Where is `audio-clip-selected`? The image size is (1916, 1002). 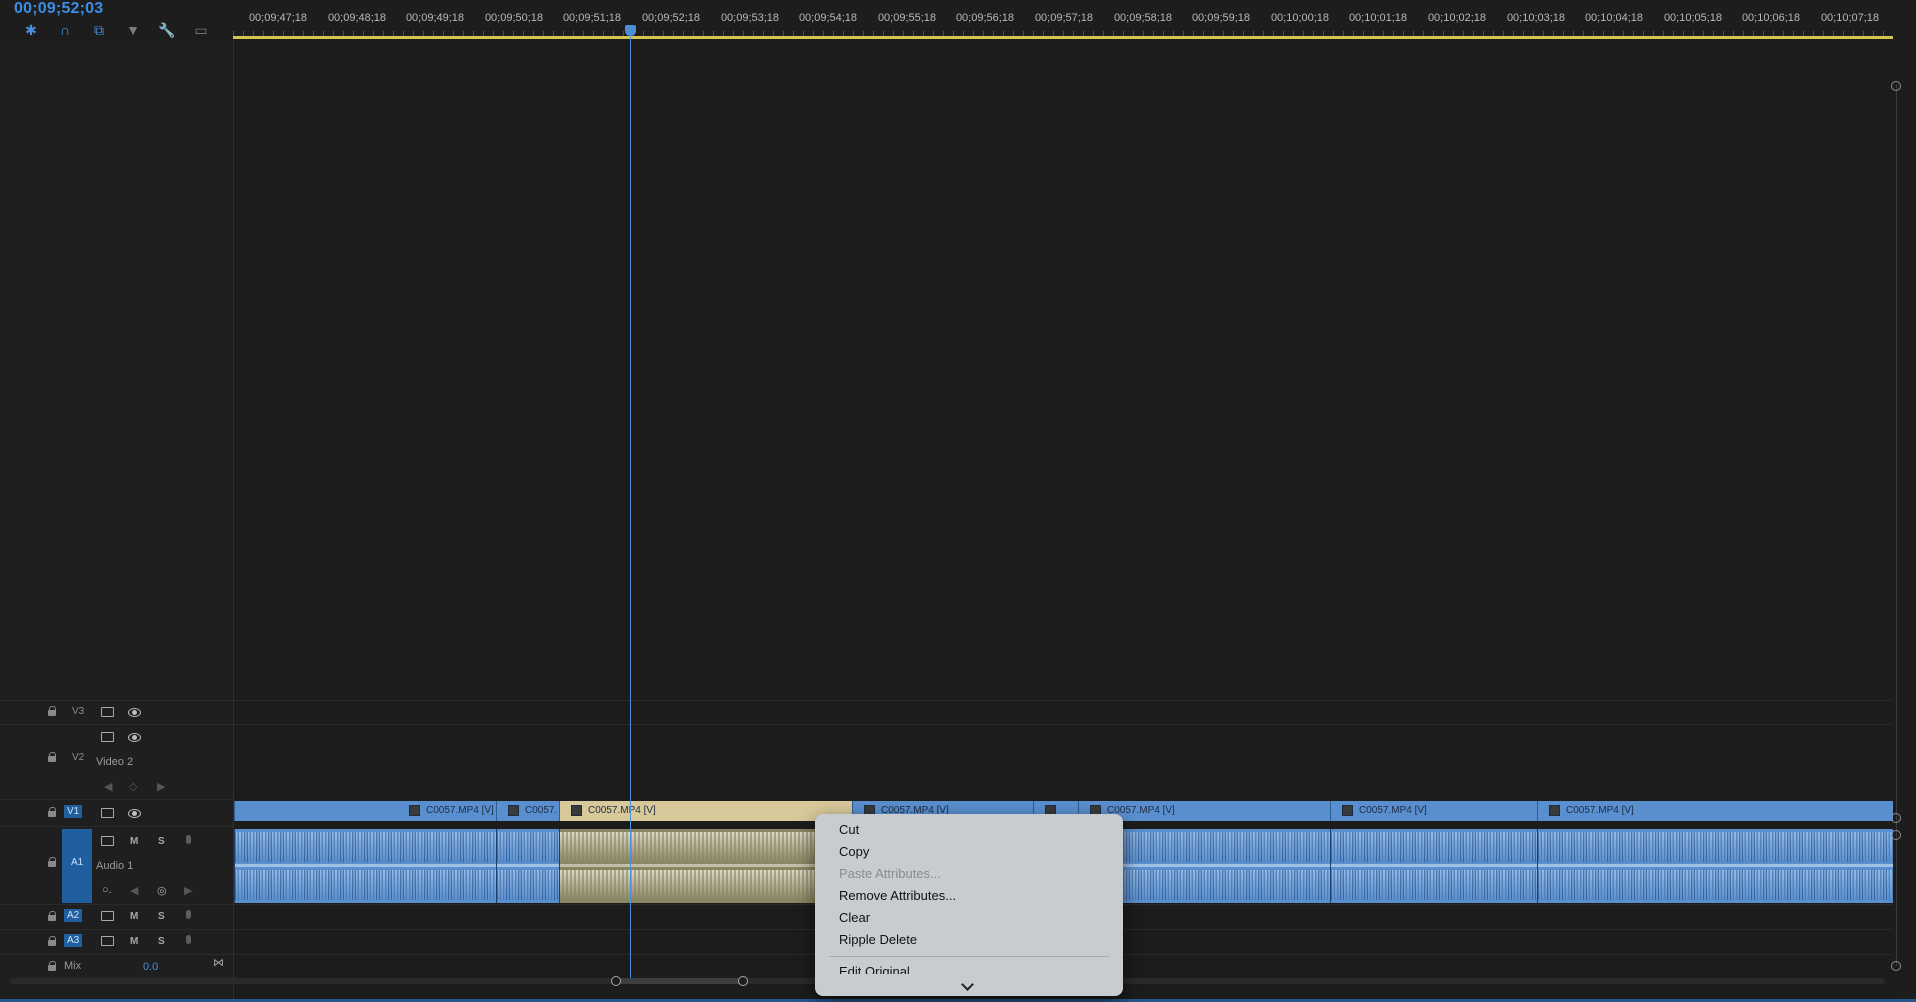
audio-clip-selected is located at coordinates (705, 866).